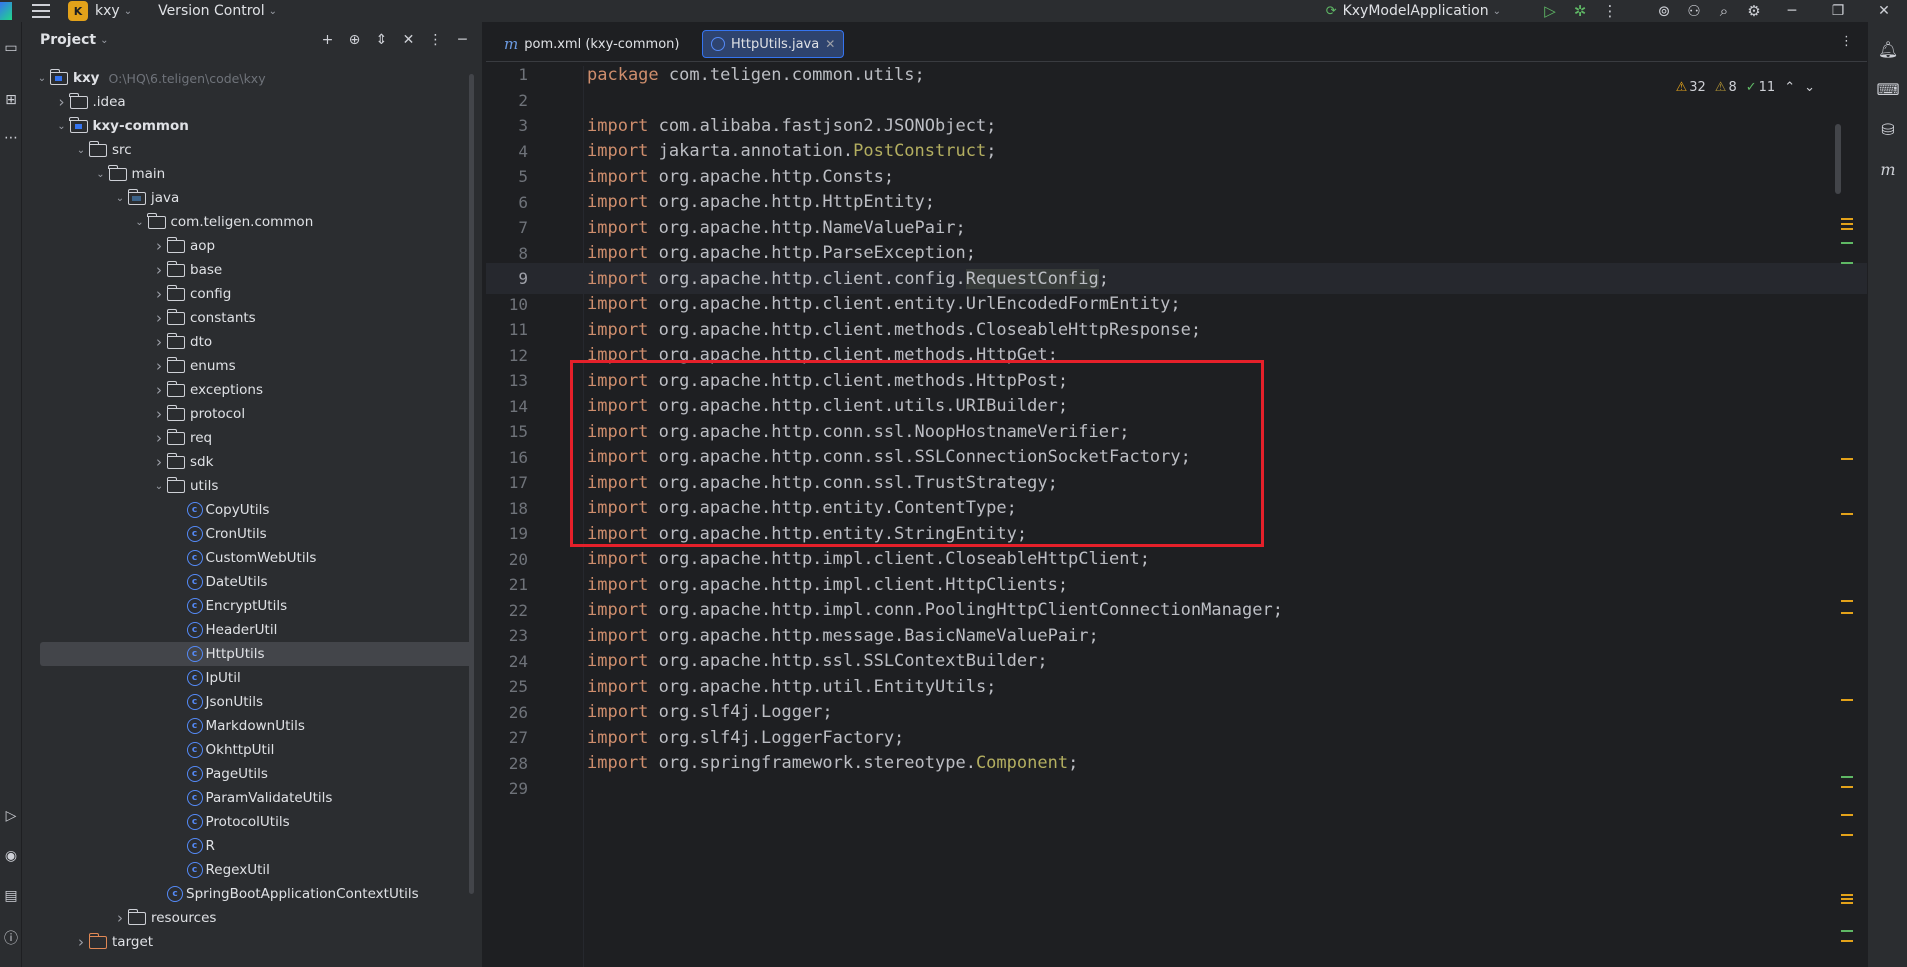  Describe the element at coordinates (11, 896) in the screenshot. I see `terminal-icon: ▤` at that location.